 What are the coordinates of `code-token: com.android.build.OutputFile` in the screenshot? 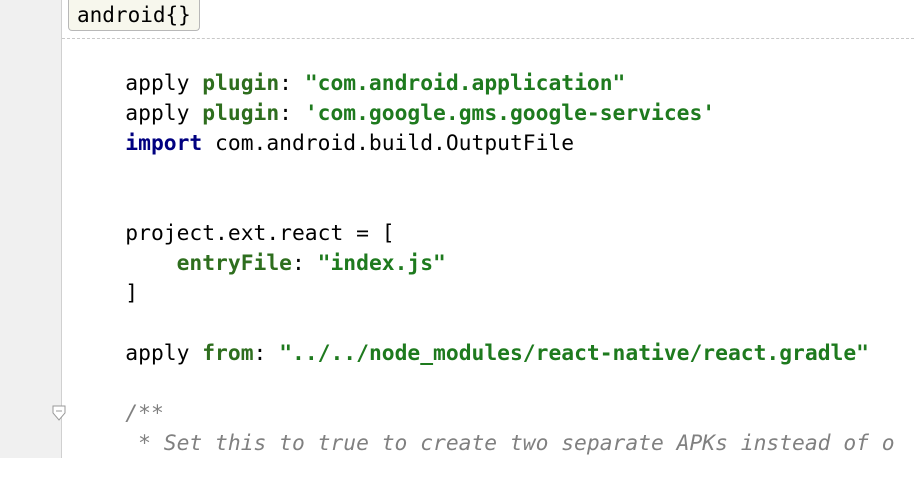 It's located at (388, 143).